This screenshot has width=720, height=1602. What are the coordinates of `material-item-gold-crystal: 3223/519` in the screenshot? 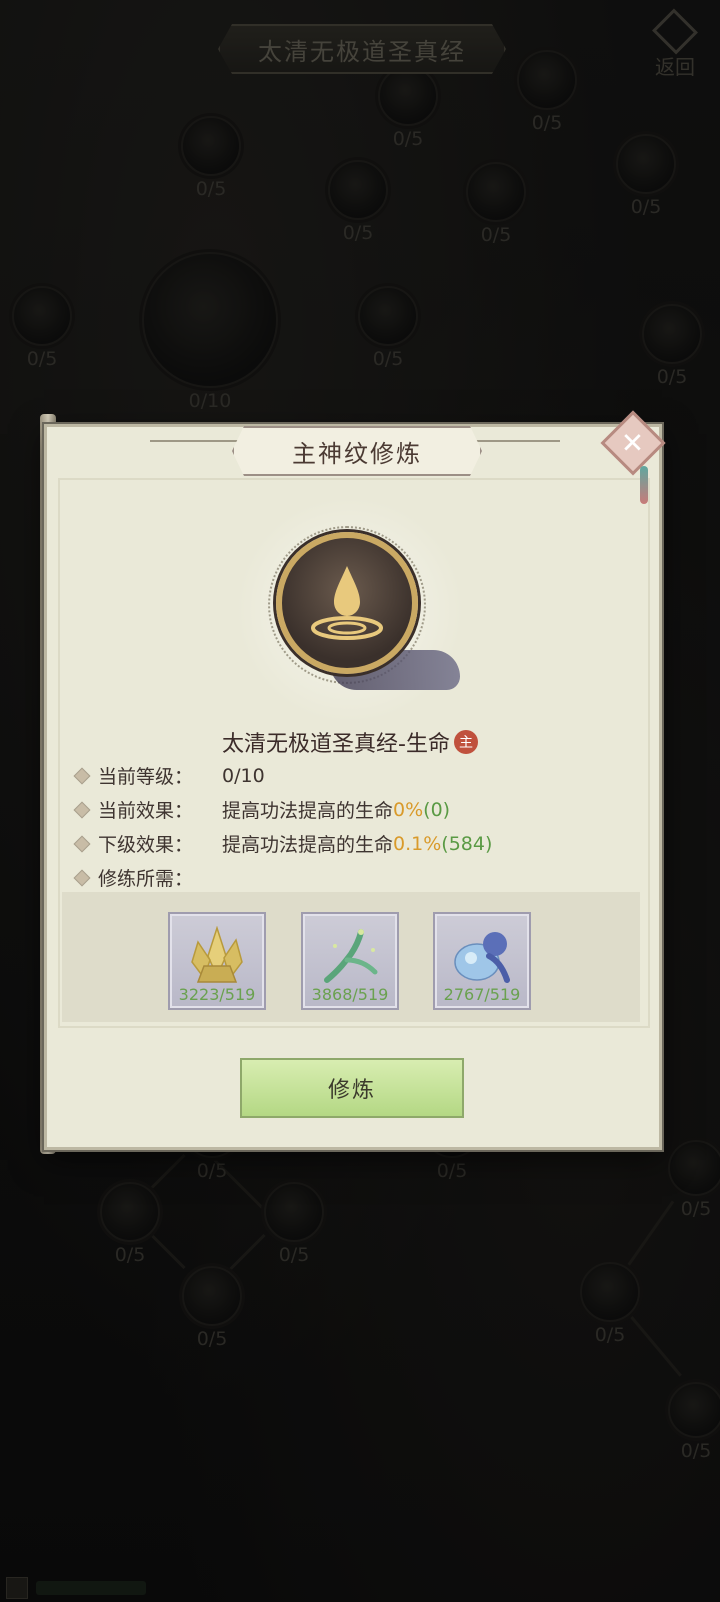 It's located at (217, 961).